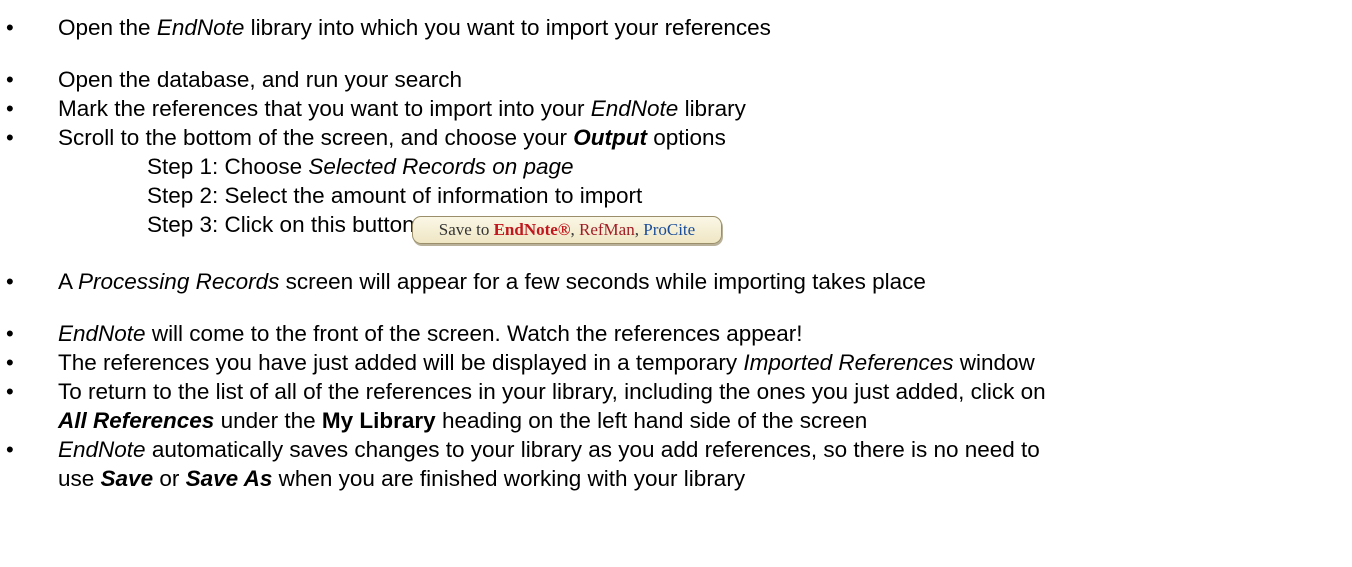  What do you see at coordinates (360, 166) in the screenshot?
I see `step-1: Step 1: Choose Selected Records on page` at bounding box center [360, 166].